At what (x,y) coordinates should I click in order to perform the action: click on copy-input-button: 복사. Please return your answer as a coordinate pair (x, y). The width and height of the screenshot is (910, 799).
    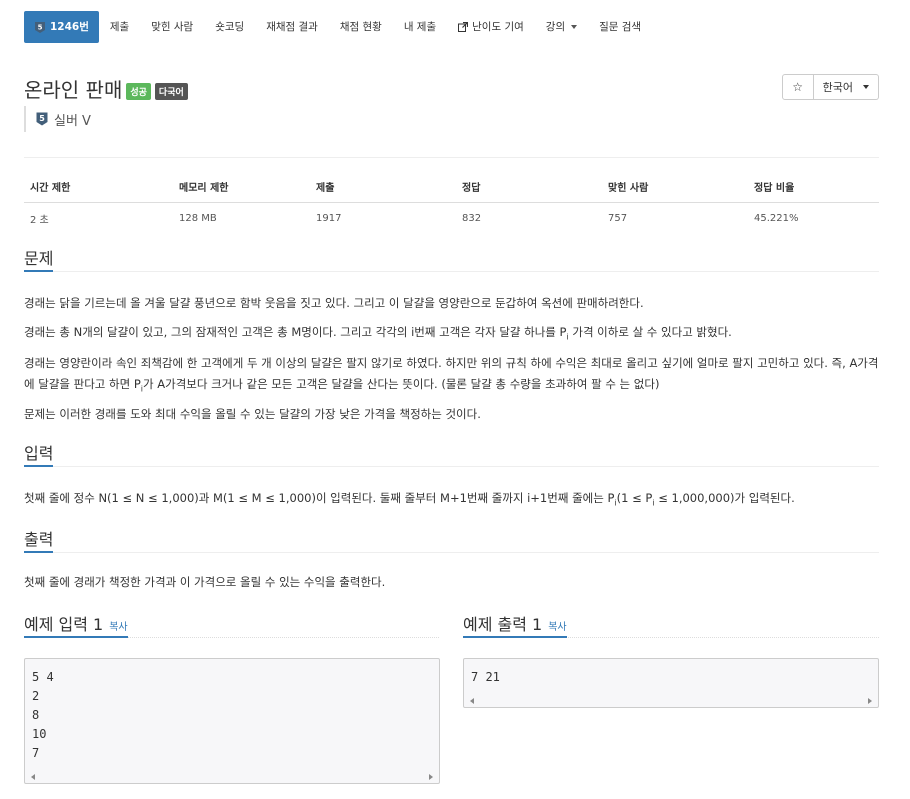
    Looking at the image, I should click on (118, 627).